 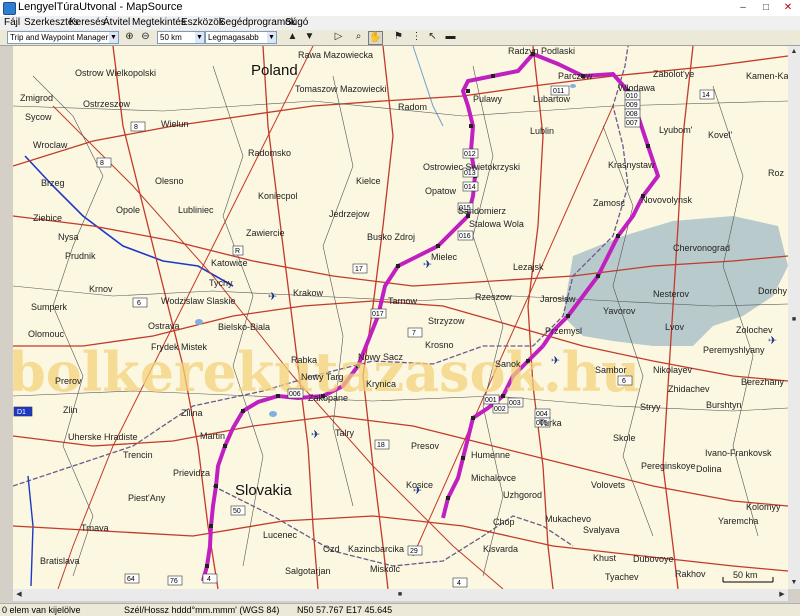 What do you see at coordinates (689, 389) in the screenshot?
I see `city-label: Zhidachev` at bounding box center [689, 389].